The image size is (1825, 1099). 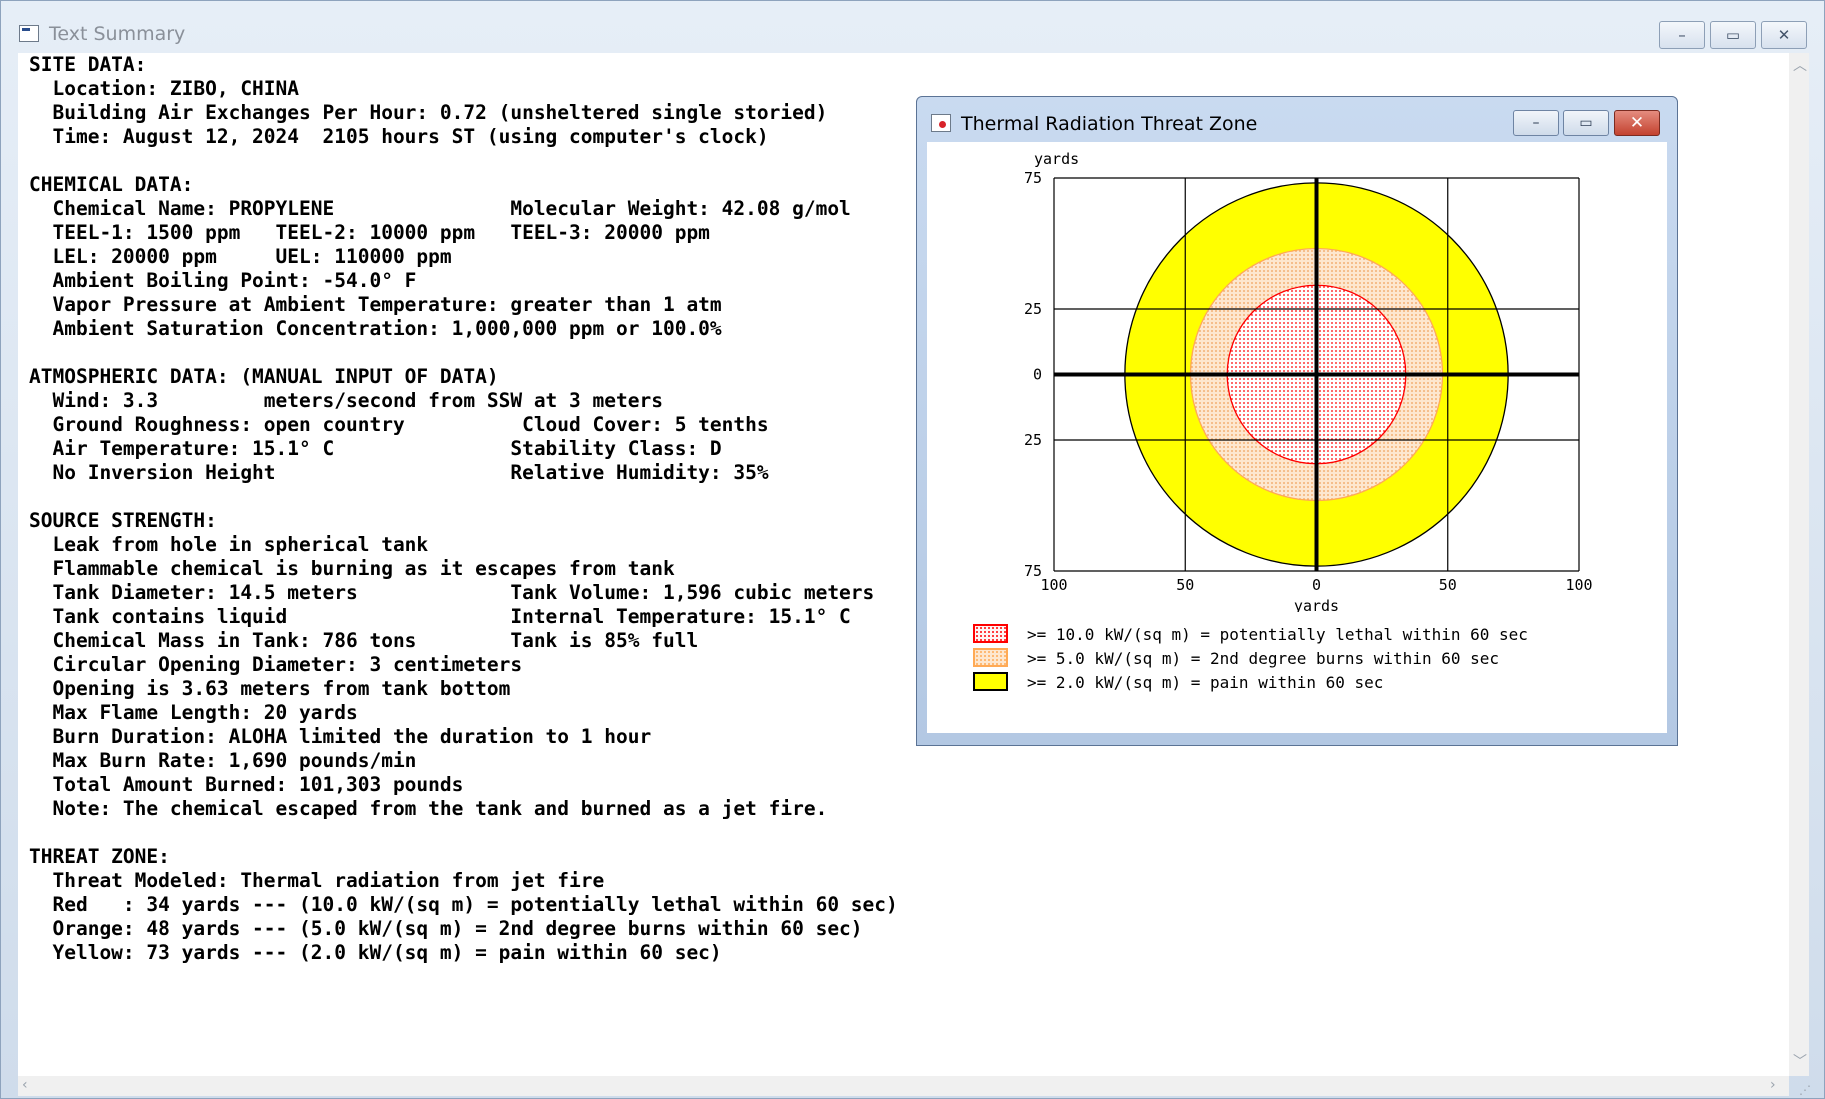 What do you see at coordinates (1308, 381) in the screenshot?
I see `threat-zone-chart: 100 50 0 50 100752502575yardsyards` at bounding box center [1308, 381].